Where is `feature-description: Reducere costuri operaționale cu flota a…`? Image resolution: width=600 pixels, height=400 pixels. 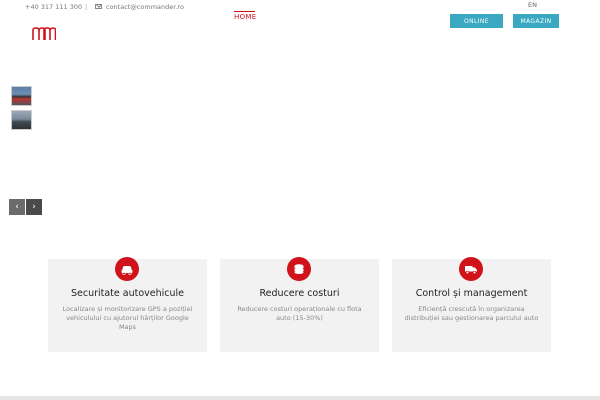 feature-description: Reducere costuri operaționale cu flota a… is located at coordinates (299, 313).